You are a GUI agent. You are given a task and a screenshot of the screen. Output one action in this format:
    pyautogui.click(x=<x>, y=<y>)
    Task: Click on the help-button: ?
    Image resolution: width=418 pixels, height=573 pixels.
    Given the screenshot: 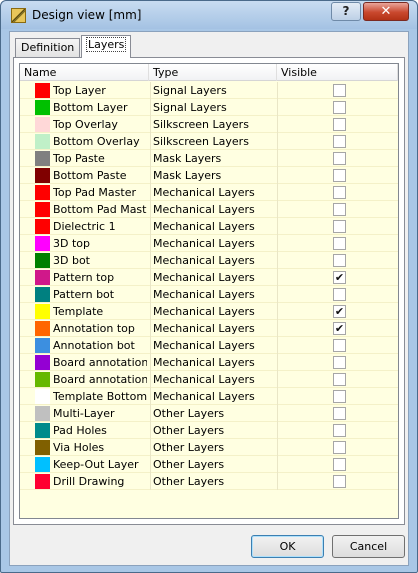 What is the action you would take?
    pyautogui.click(x=346, y=11)
    